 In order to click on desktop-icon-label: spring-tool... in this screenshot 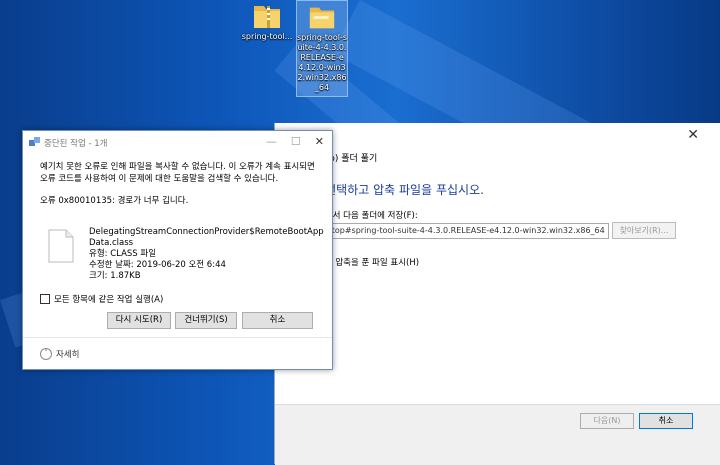, I will do `click(267, 36)`.